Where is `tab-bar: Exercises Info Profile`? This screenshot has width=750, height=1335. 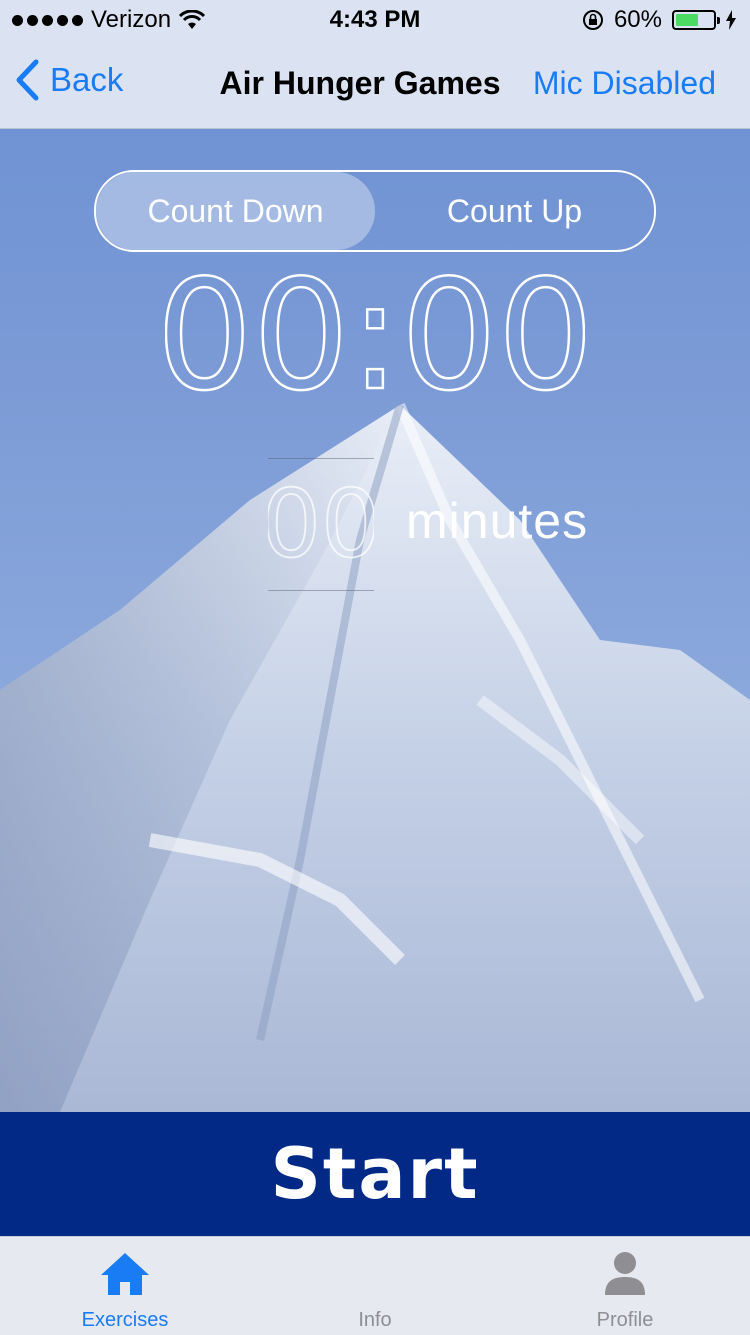 tab-bar: Exercises Info Profile is located at coordinates (375, 1285).